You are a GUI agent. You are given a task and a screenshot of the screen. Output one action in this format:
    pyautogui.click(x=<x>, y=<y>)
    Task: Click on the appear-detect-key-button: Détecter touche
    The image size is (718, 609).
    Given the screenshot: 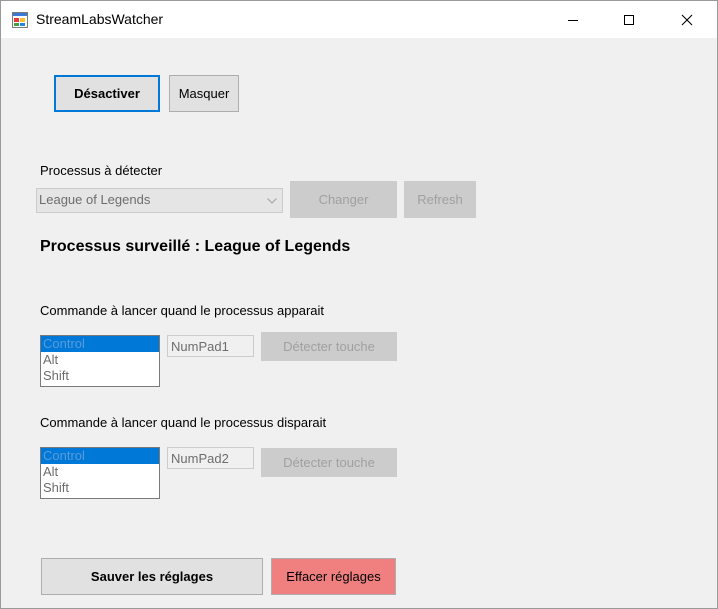 What is the action you would take?
    pyautogui.click(x=329, y=346)
    